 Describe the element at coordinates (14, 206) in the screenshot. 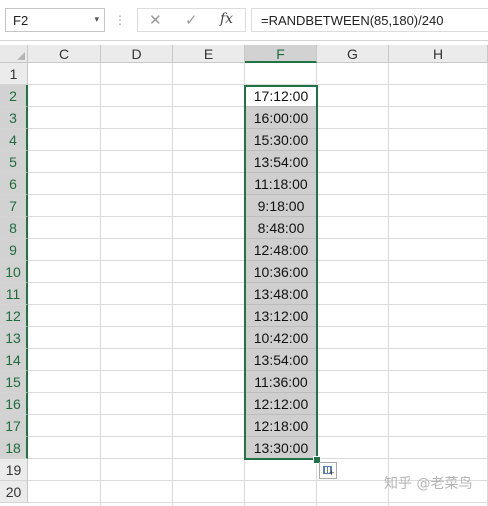

I see `row-header-7: 7` at that location.